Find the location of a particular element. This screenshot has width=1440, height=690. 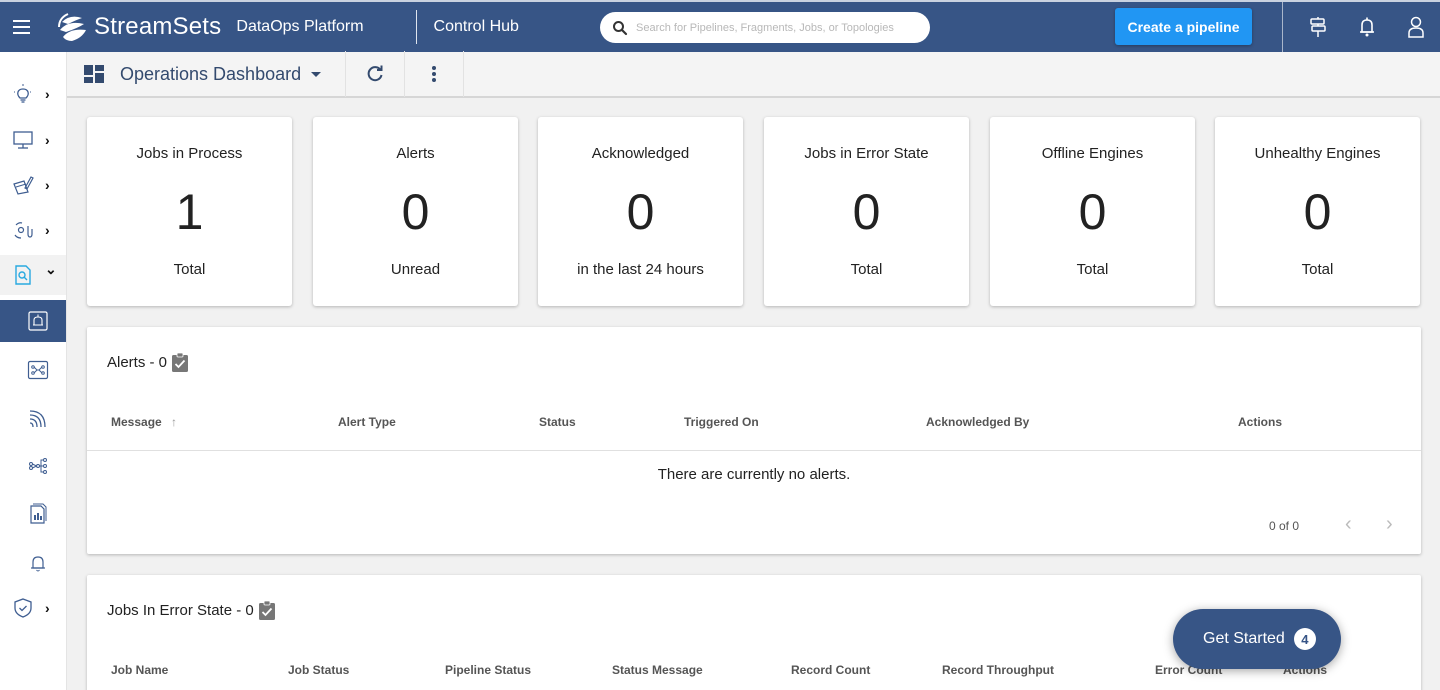

alarm-icon is located at coordinates (38, 321).